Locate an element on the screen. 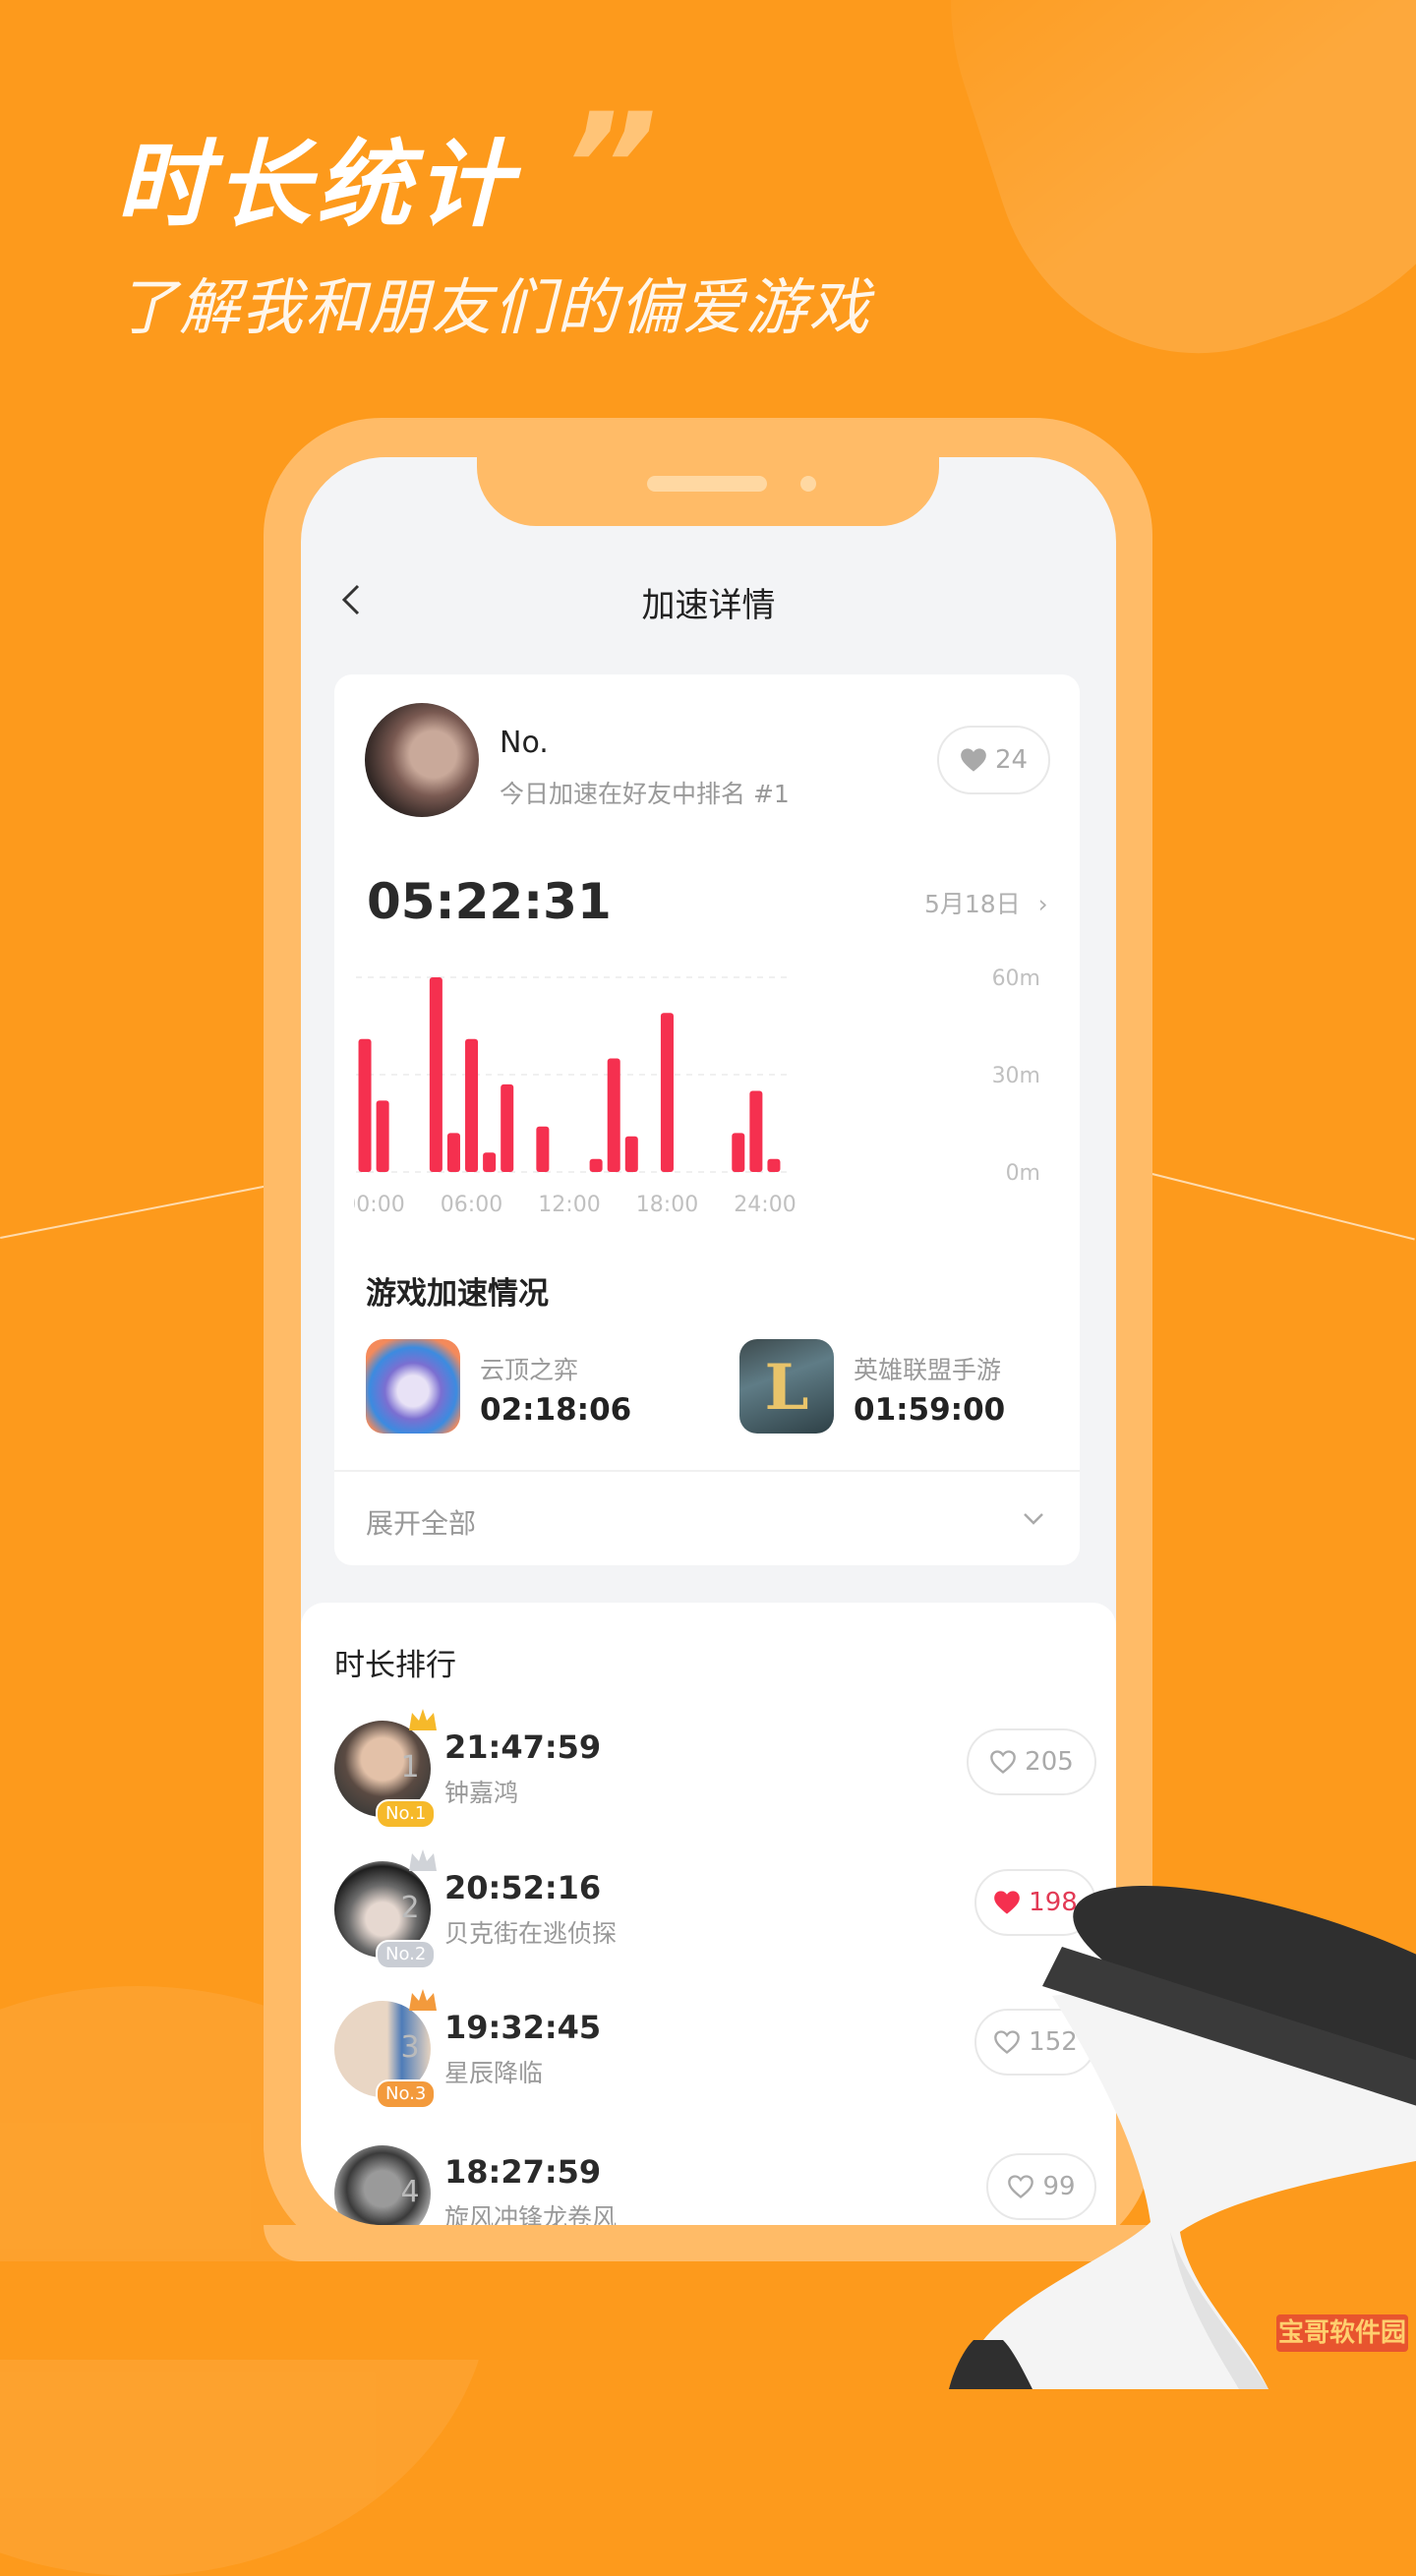  hourly-bar-chart: 0m 30m 60m 00:00 06:00 12:00 18:00 24:00 is located at coordinates (697, 1091).